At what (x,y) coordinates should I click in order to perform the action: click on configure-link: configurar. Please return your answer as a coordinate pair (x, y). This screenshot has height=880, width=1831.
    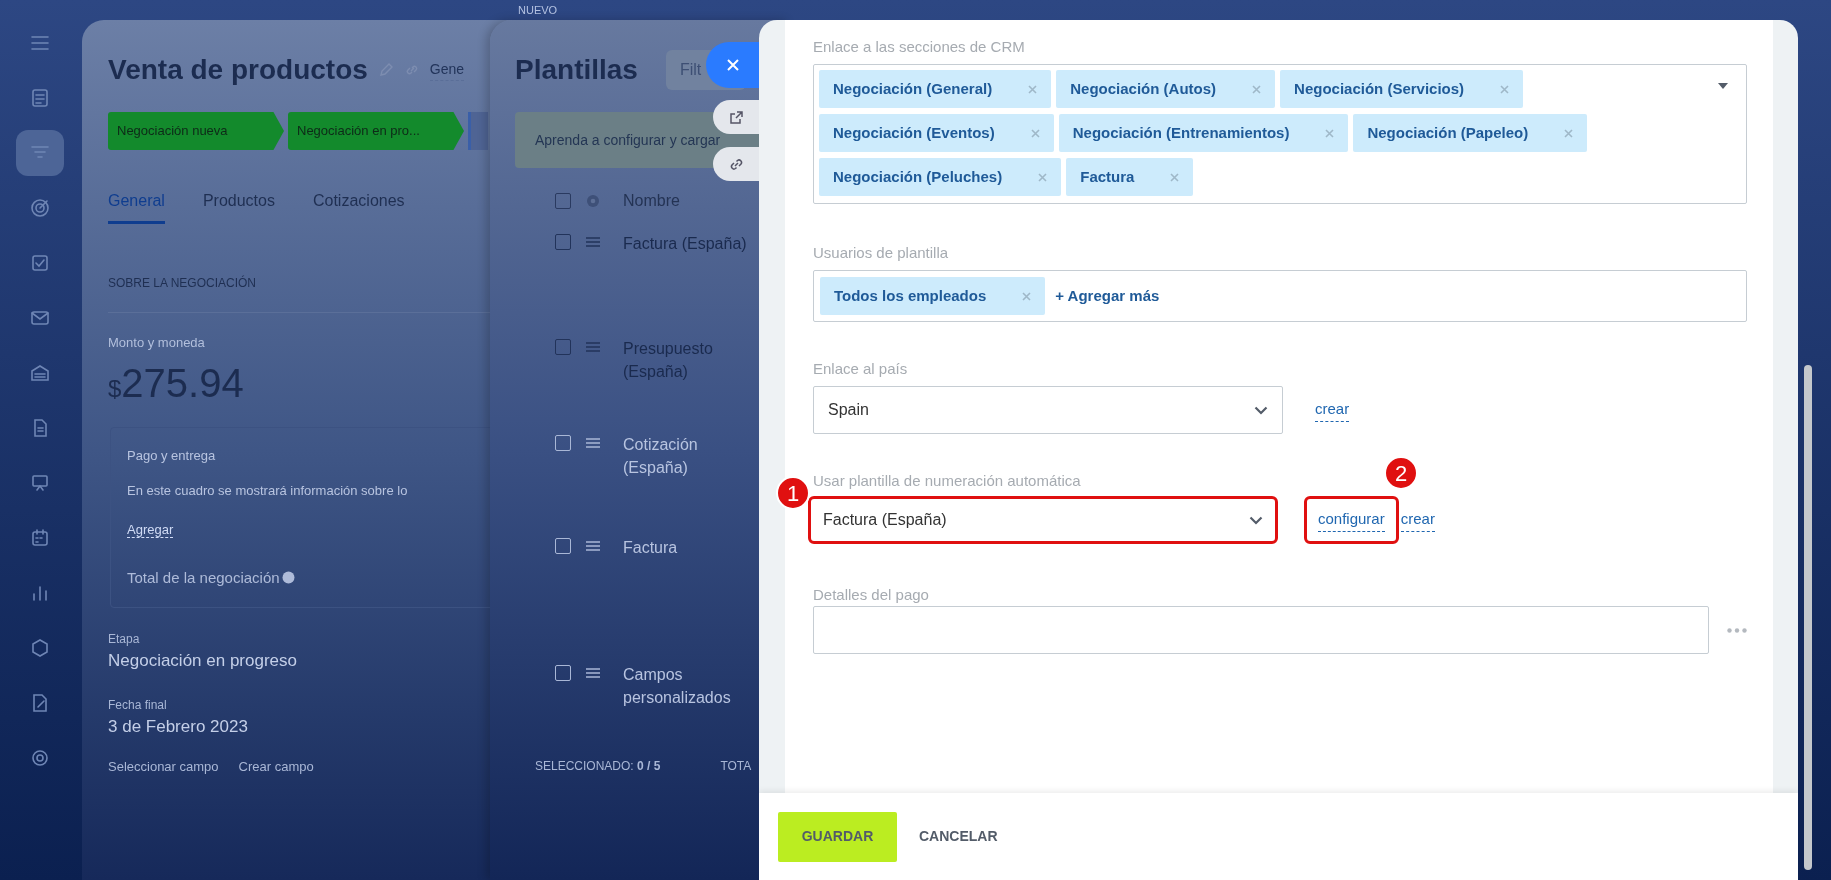
    Looking at the image, I should click on (1351, 520).